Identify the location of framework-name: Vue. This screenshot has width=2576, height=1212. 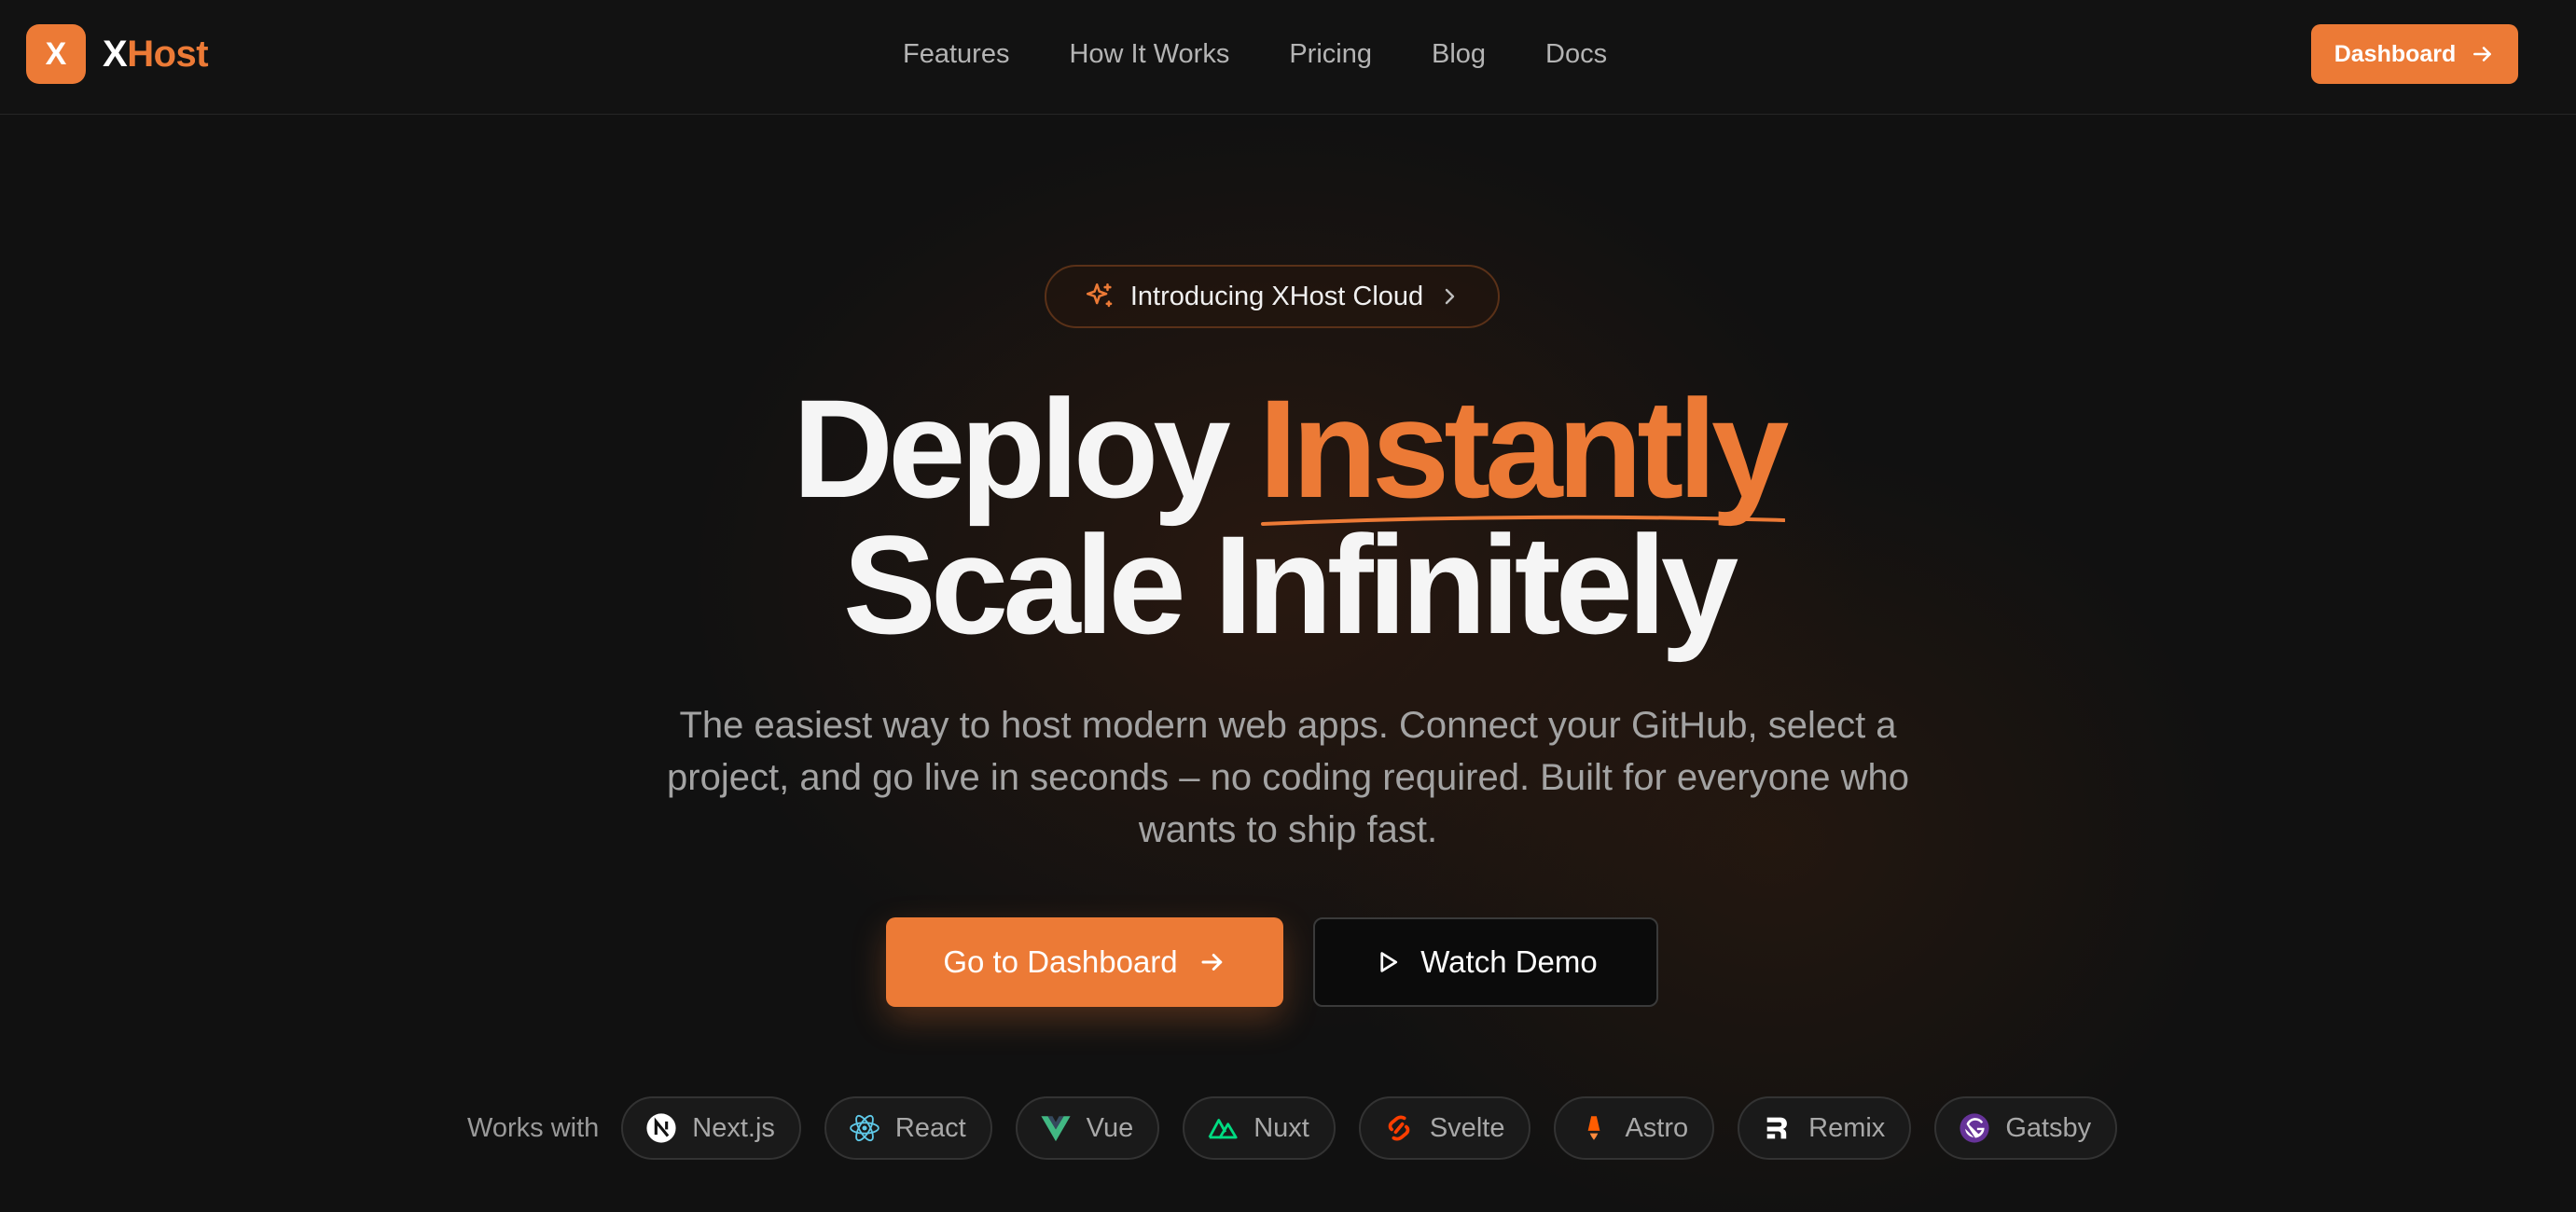
(1110, 1127).